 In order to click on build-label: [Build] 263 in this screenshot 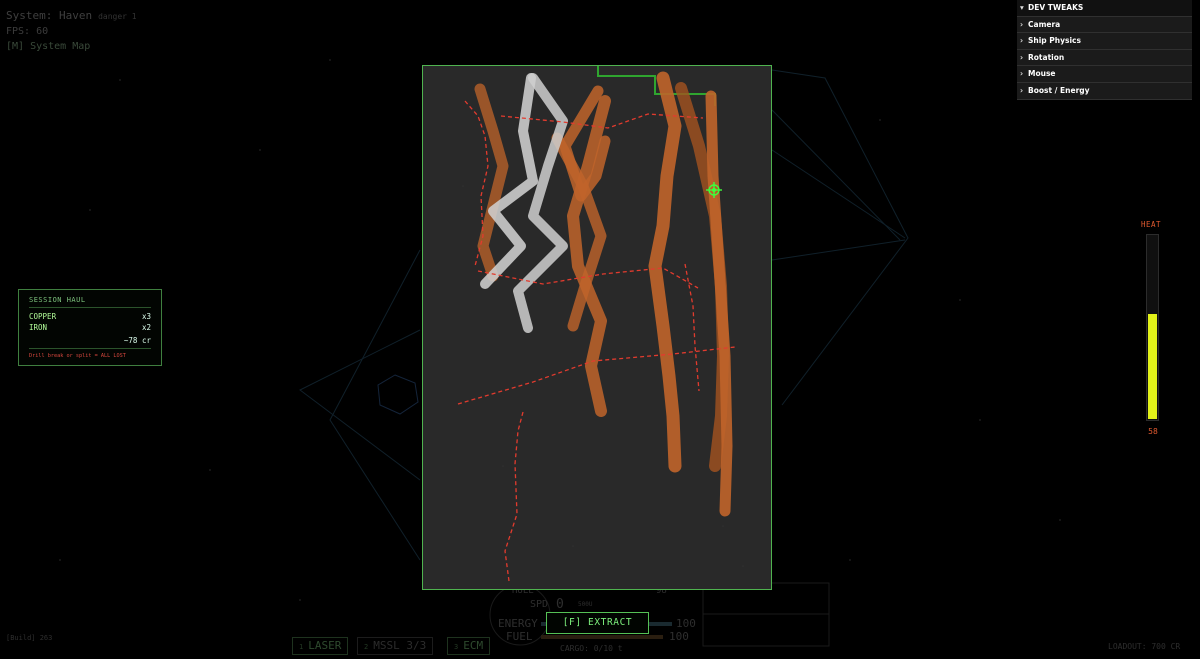, I will do `click(29, 638)`.